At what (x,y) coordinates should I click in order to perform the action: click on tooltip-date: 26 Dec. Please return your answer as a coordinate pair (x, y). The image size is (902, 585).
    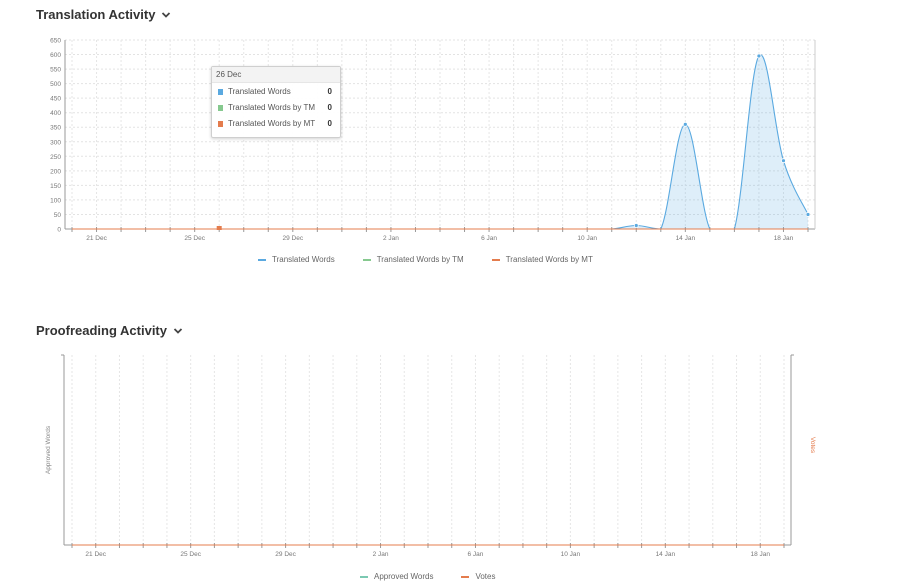
    Looking at the image, I should click on (276, 75).